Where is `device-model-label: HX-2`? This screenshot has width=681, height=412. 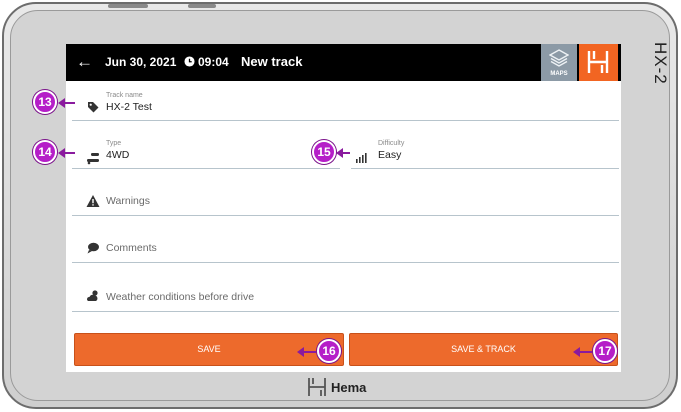 device-model-label: HX-2 is located at coordinates (660, 63).